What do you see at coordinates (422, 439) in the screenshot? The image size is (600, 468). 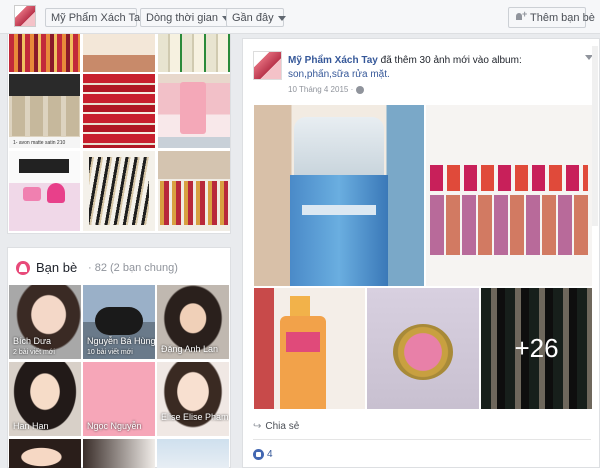 I see `divider` at bounding box center [422, 439].